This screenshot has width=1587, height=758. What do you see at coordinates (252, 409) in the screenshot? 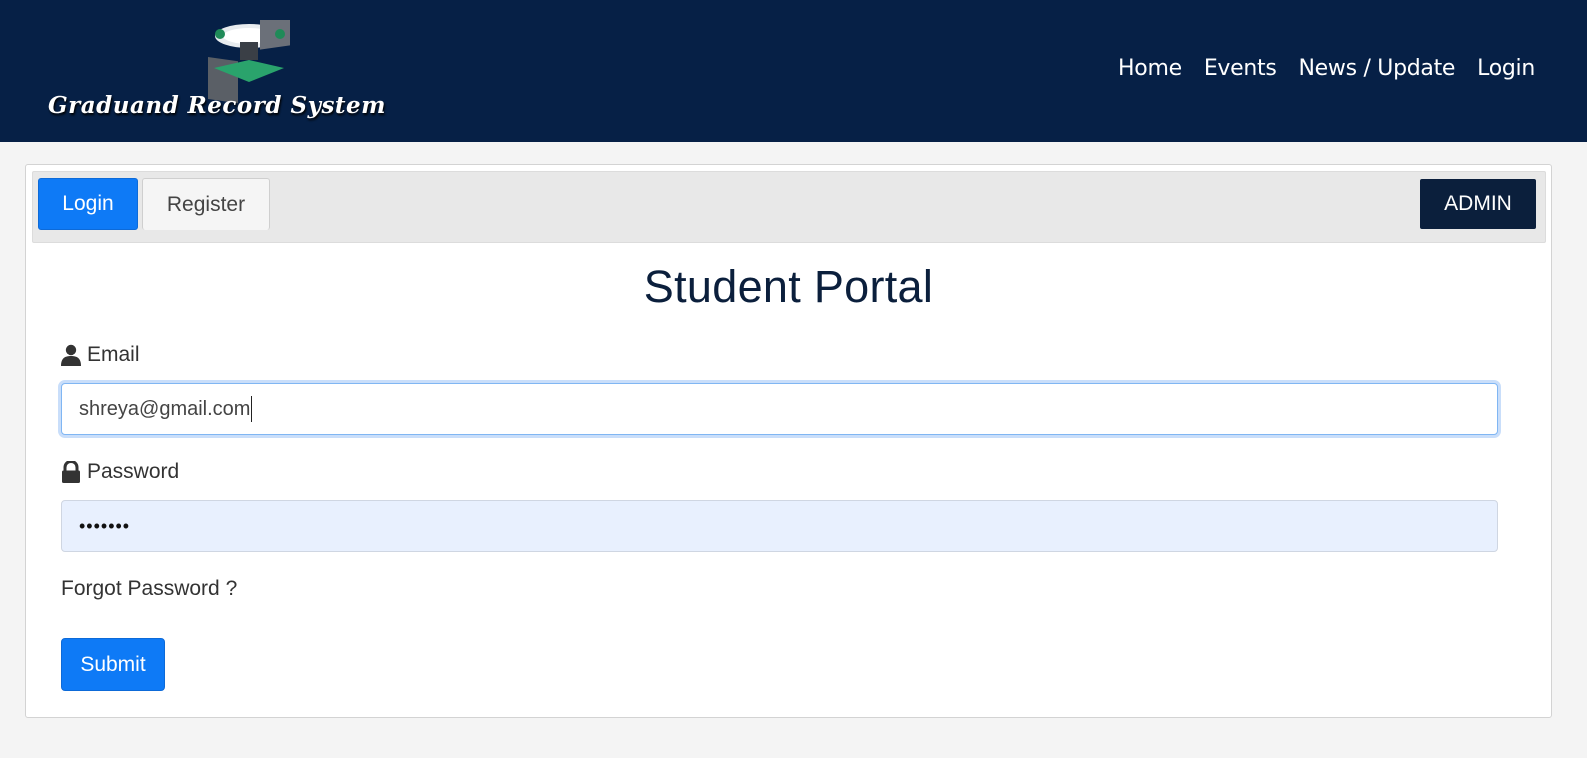
I see `text-caret` at bounding box center [252, 409].